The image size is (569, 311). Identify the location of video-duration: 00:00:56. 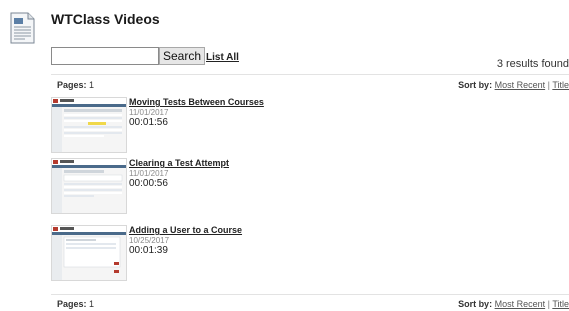
(148, 183).